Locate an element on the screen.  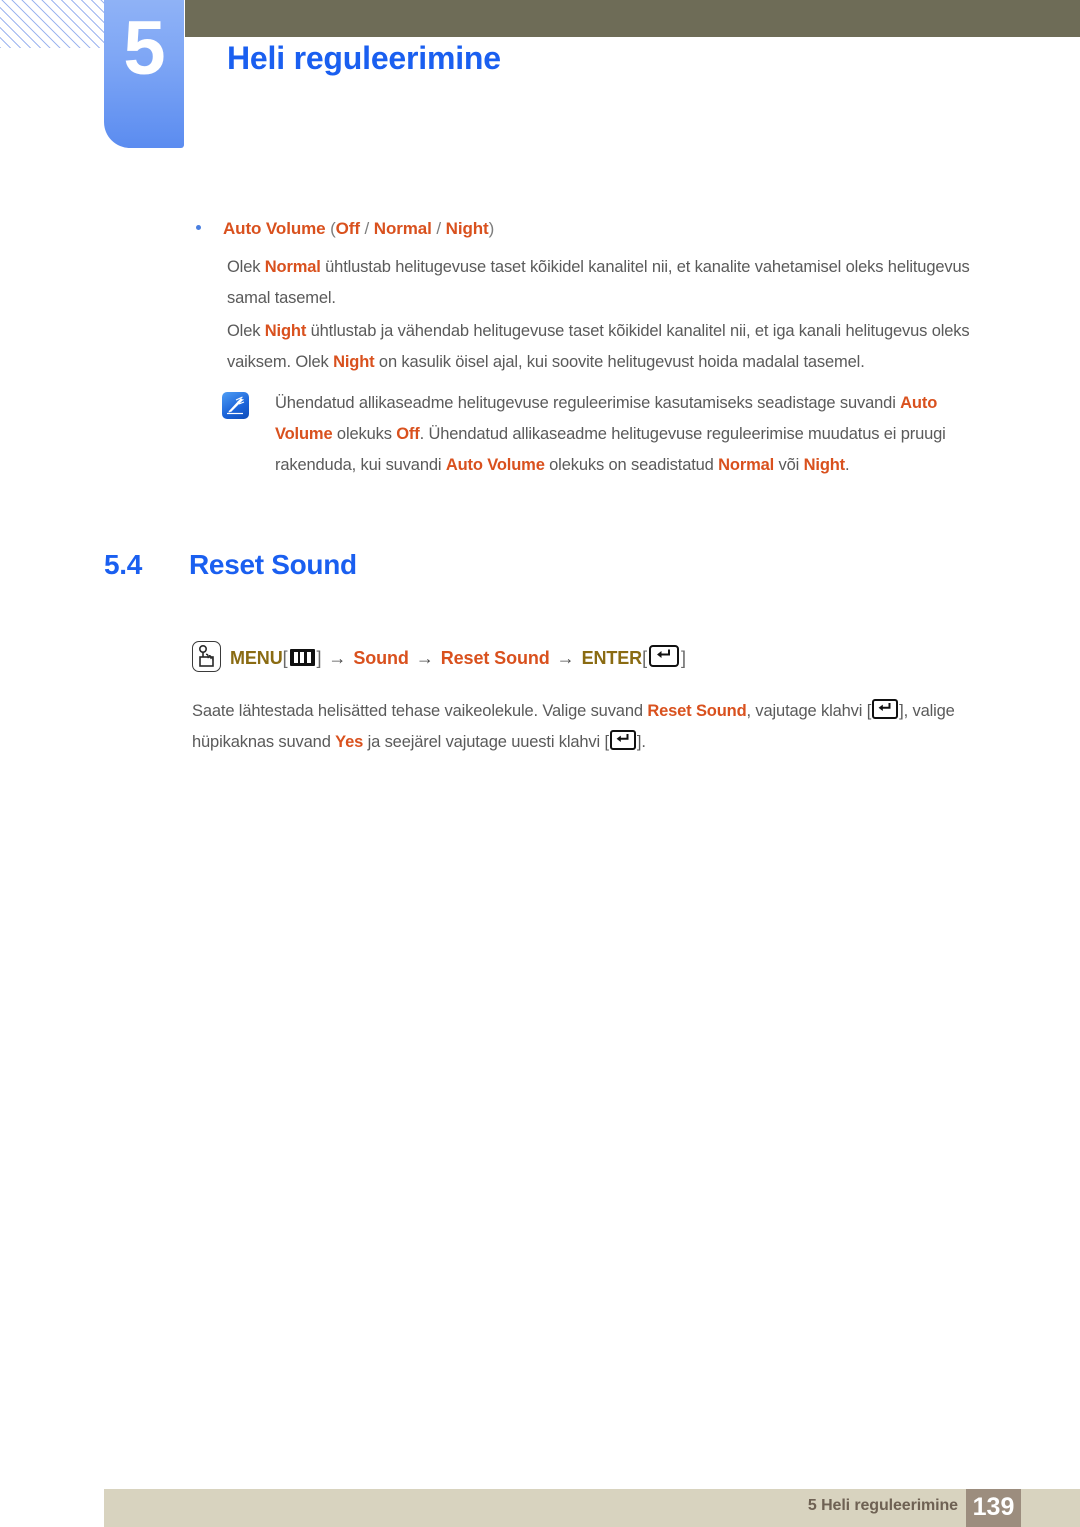
p1-keyword-normal: Normal is located at coordinates (292, 267).